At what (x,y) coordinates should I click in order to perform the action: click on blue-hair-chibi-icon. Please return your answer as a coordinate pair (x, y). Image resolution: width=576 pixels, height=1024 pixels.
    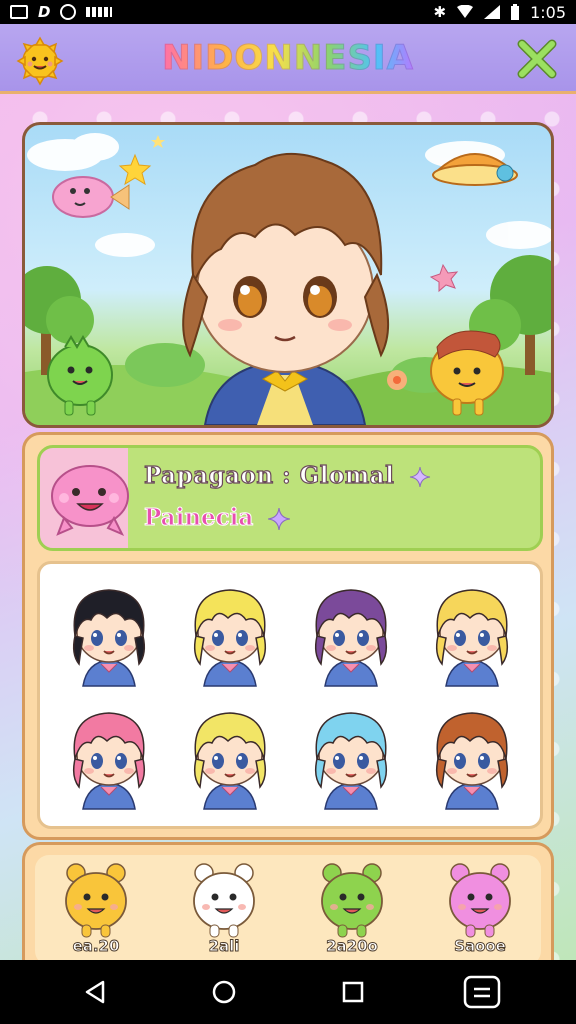
    Looking at the image, I should click on (350, 760).